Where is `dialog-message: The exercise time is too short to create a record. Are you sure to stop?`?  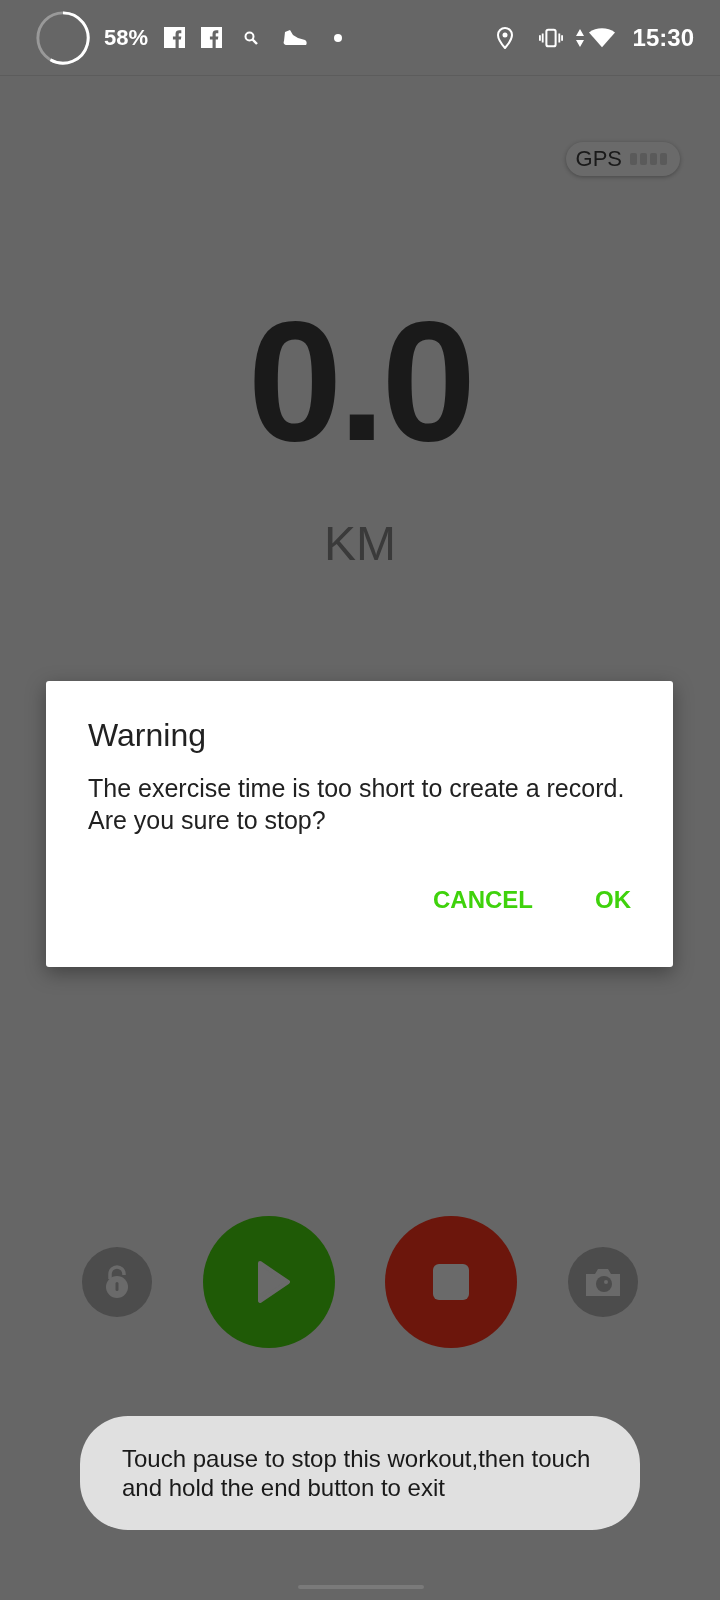 dialog-message: The exercise time is too short to create a record. Are you sure to stop? is located at coordinates (357, 804).